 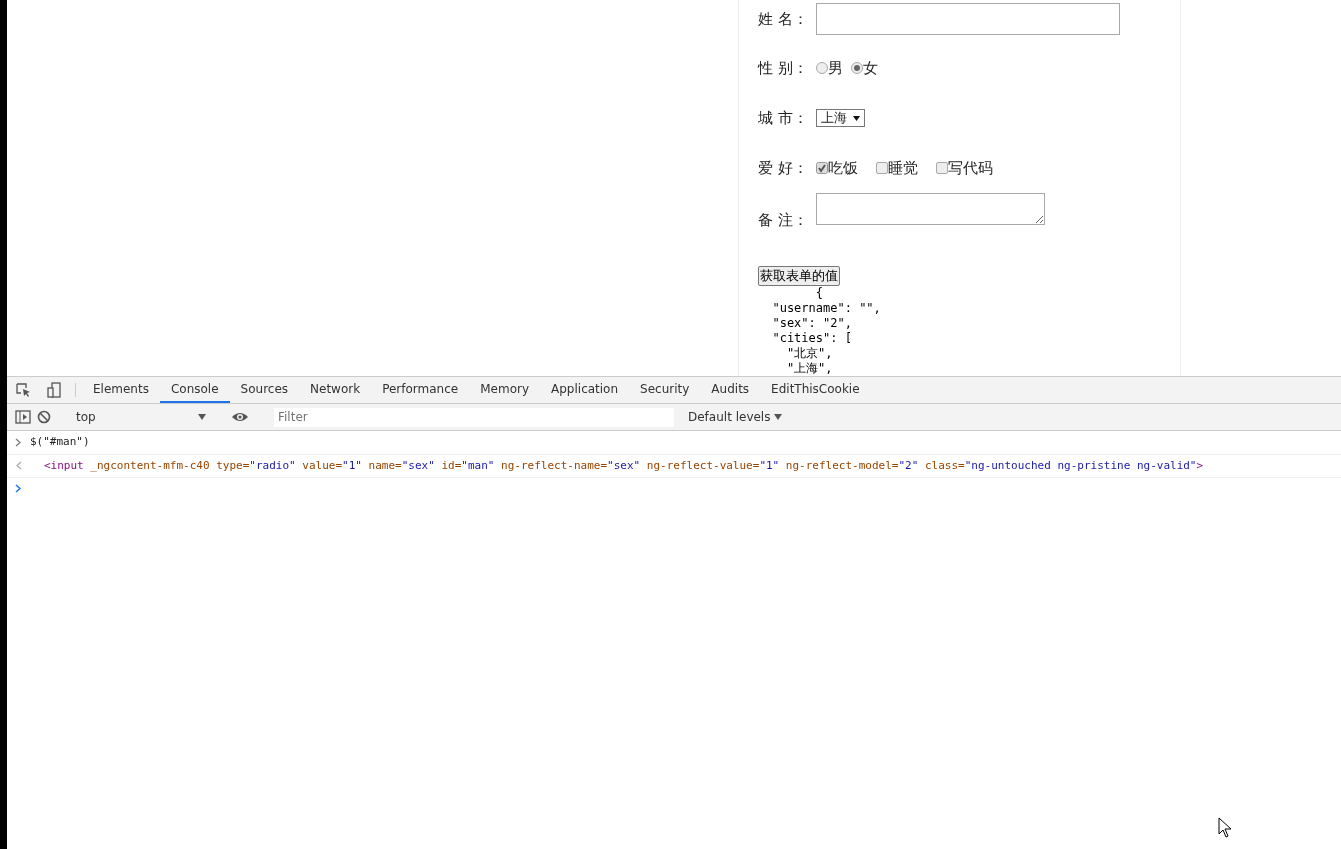 I want to click on devtools-tab: Audits, so click(x=730, y=390).